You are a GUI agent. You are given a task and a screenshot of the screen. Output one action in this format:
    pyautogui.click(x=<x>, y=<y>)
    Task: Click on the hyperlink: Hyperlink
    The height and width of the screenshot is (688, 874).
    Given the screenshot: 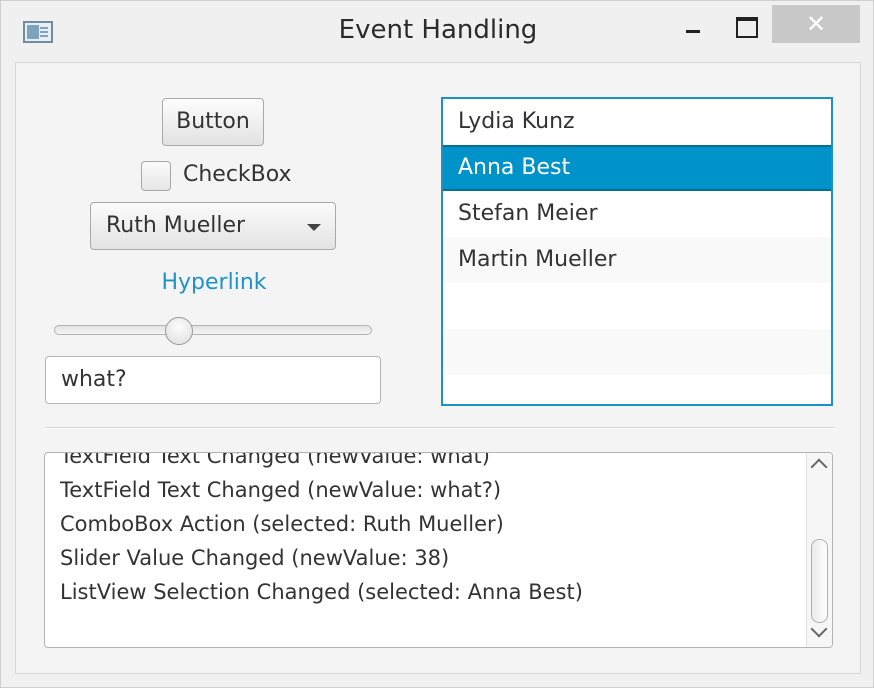 What is the action you would take?
    pyautogui.click(x=214, y=282)
    